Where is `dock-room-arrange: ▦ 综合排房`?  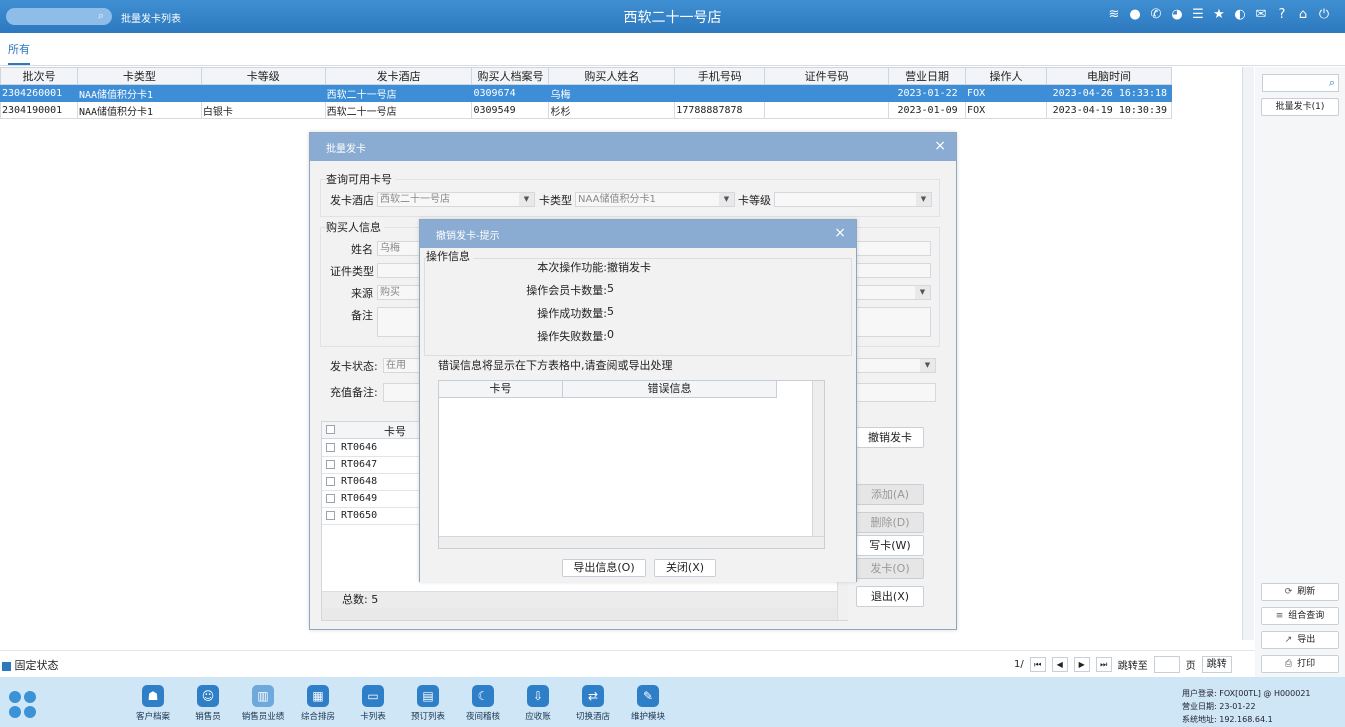
dock-room-arrange: ▦ 综合排房 is located at coordinates (318, 703).